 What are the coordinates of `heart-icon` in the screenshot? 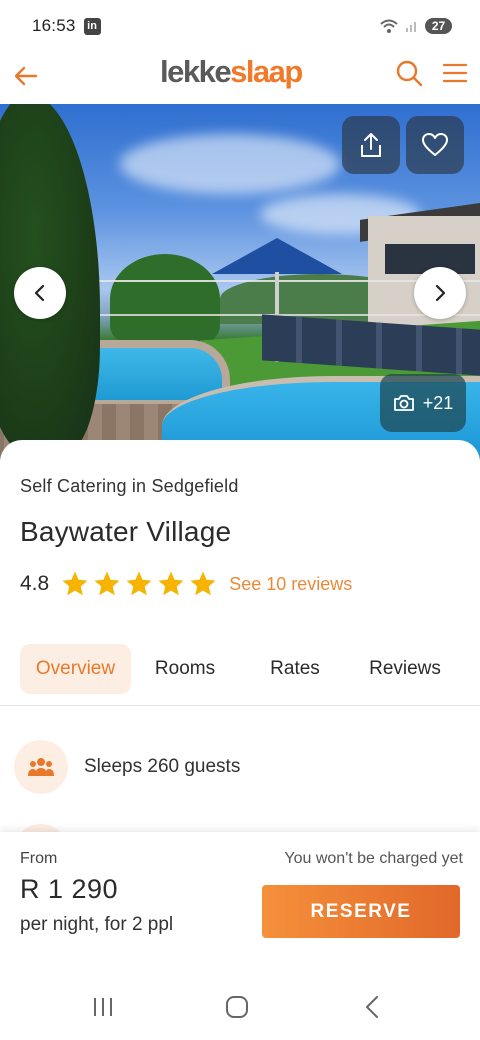 It's located at (435, 144).